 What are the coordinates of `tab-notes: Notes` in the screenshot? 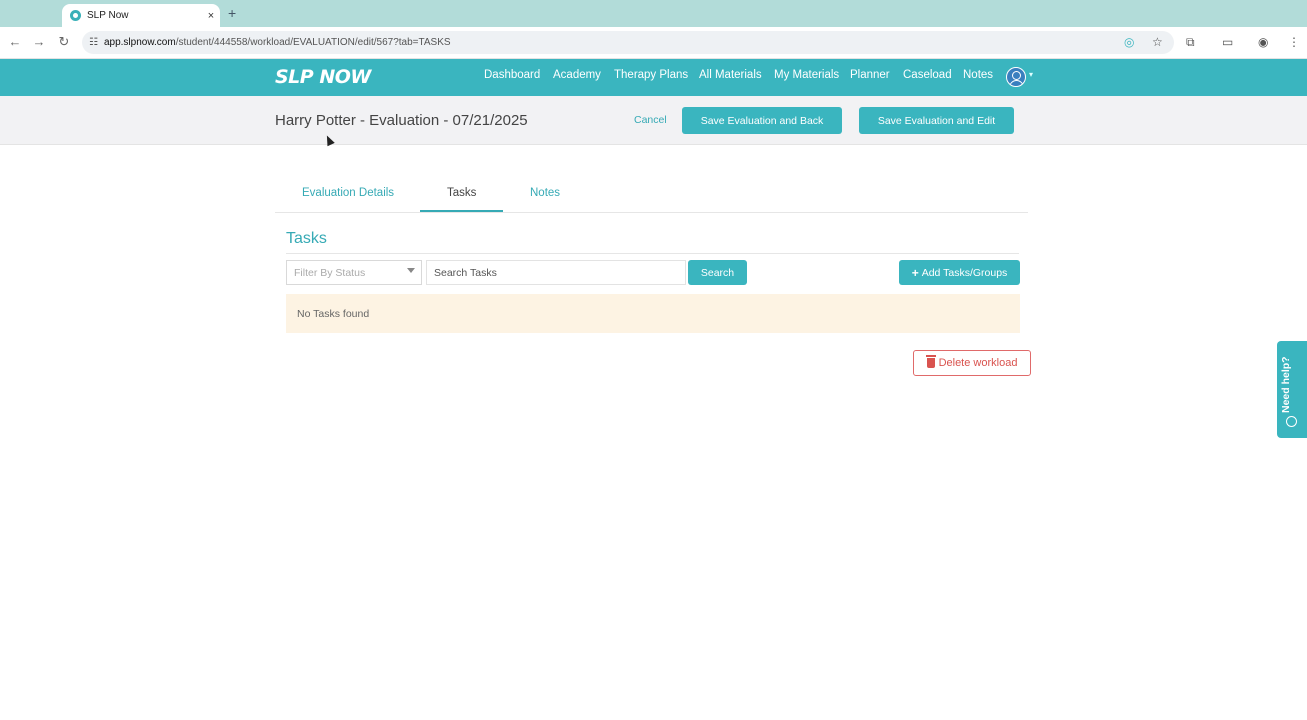 It's located at (545, 193).